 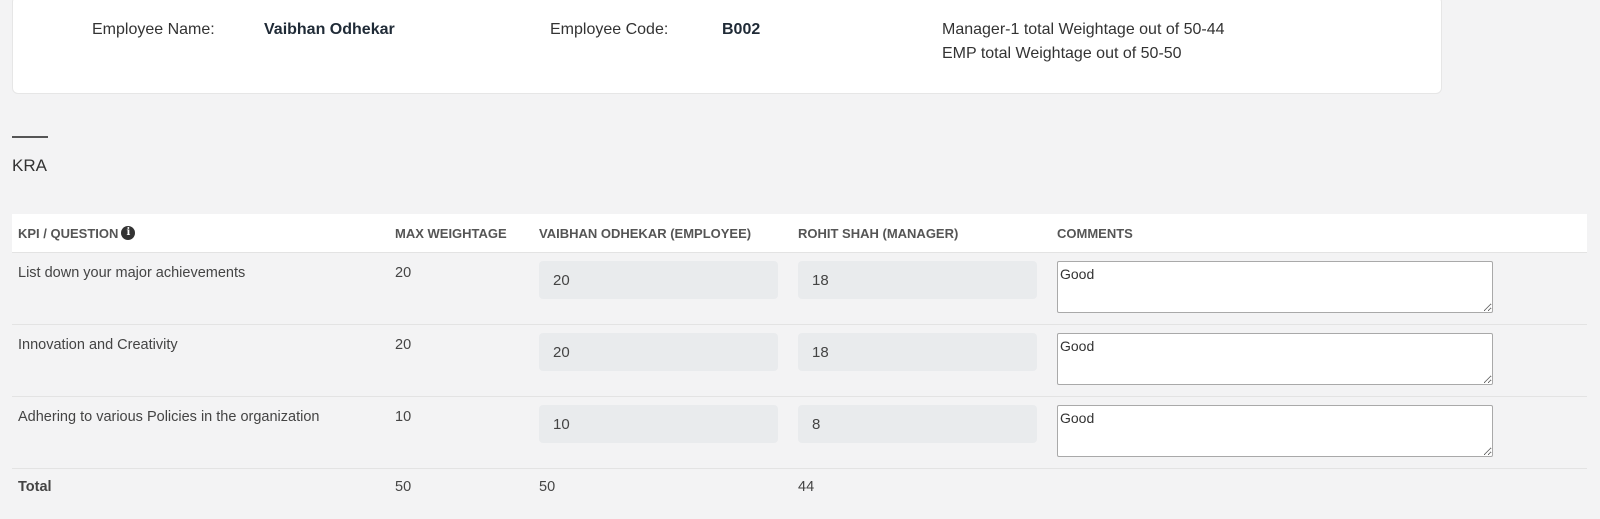 What do you see at coordinates (662, 494) in the screenshot?
I see `total-employee: 50` at bounding box center [662, 494].